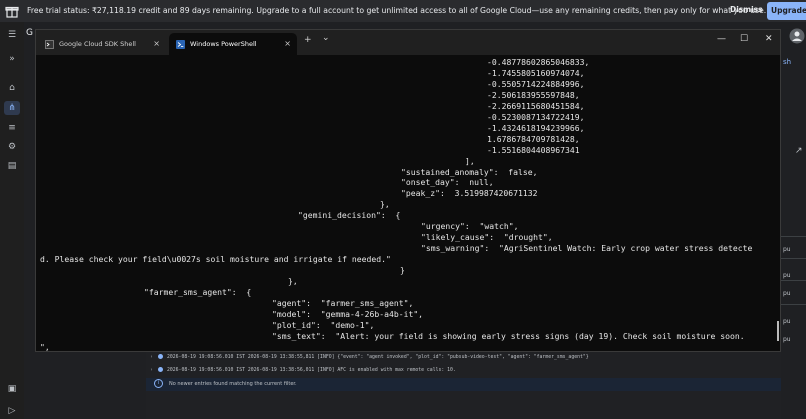 This screenshot has width=806, height=419. Describe the element at coordinates (12, 147) in the screenshot. I see `metrics-icon: ⚙` at that location.